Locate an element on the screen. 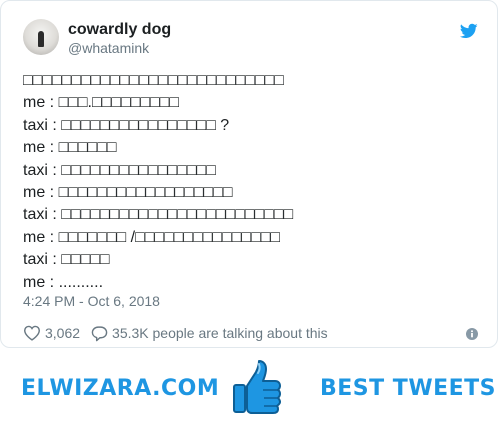  info-icon is located at coordinates (472, 334).